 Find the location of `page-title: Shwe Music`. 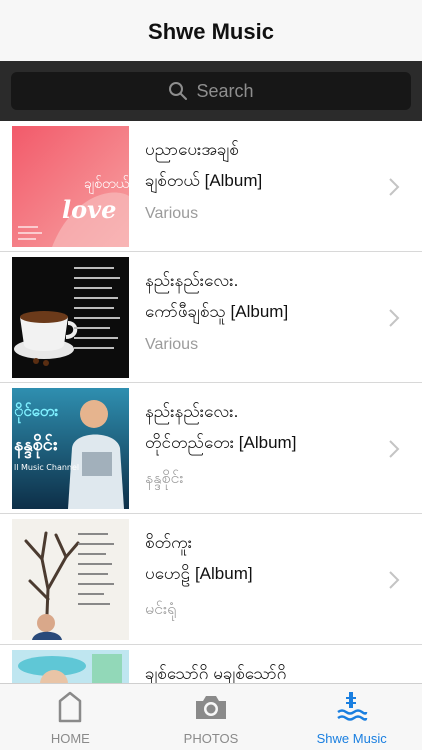

page-title: Shwe Music is located at coordinates (211, 31).